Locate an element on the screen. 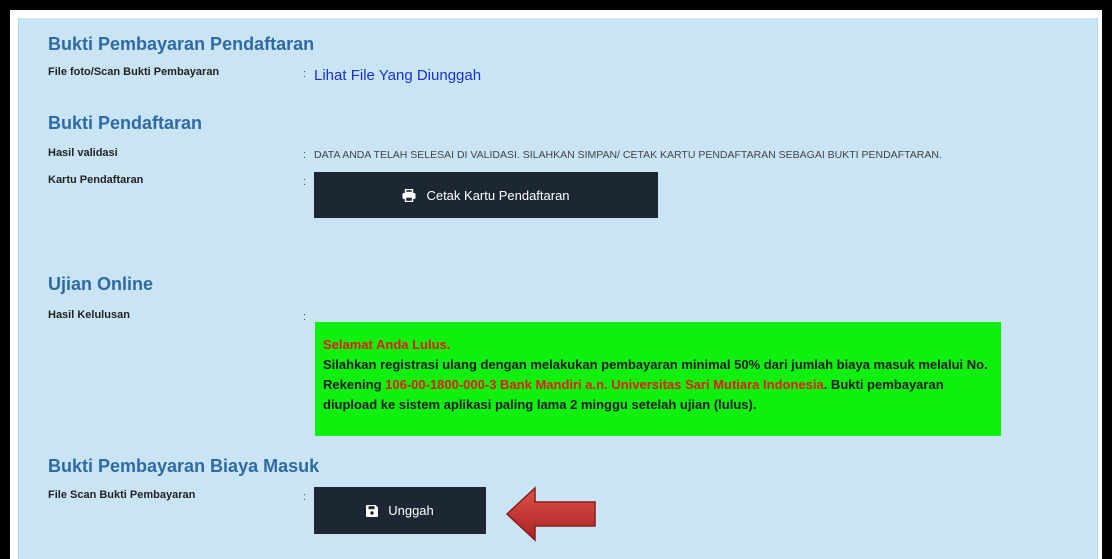  section-title-bukti-pembayaran-biaya-masuk: Bukti Pembayaran Biaya Masuk is located at coordinates (184, 466).